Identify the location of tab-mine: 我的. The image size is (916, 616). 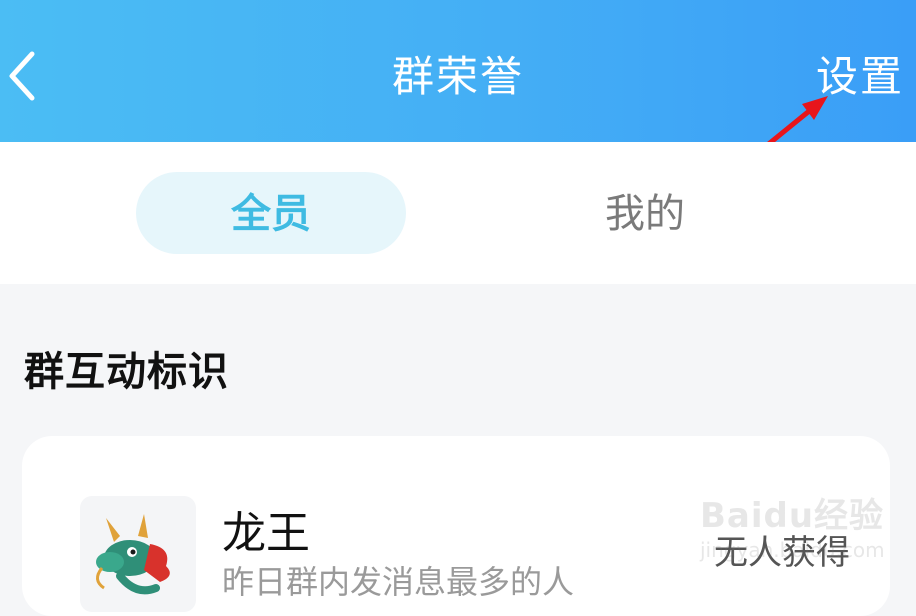
(645, 214).